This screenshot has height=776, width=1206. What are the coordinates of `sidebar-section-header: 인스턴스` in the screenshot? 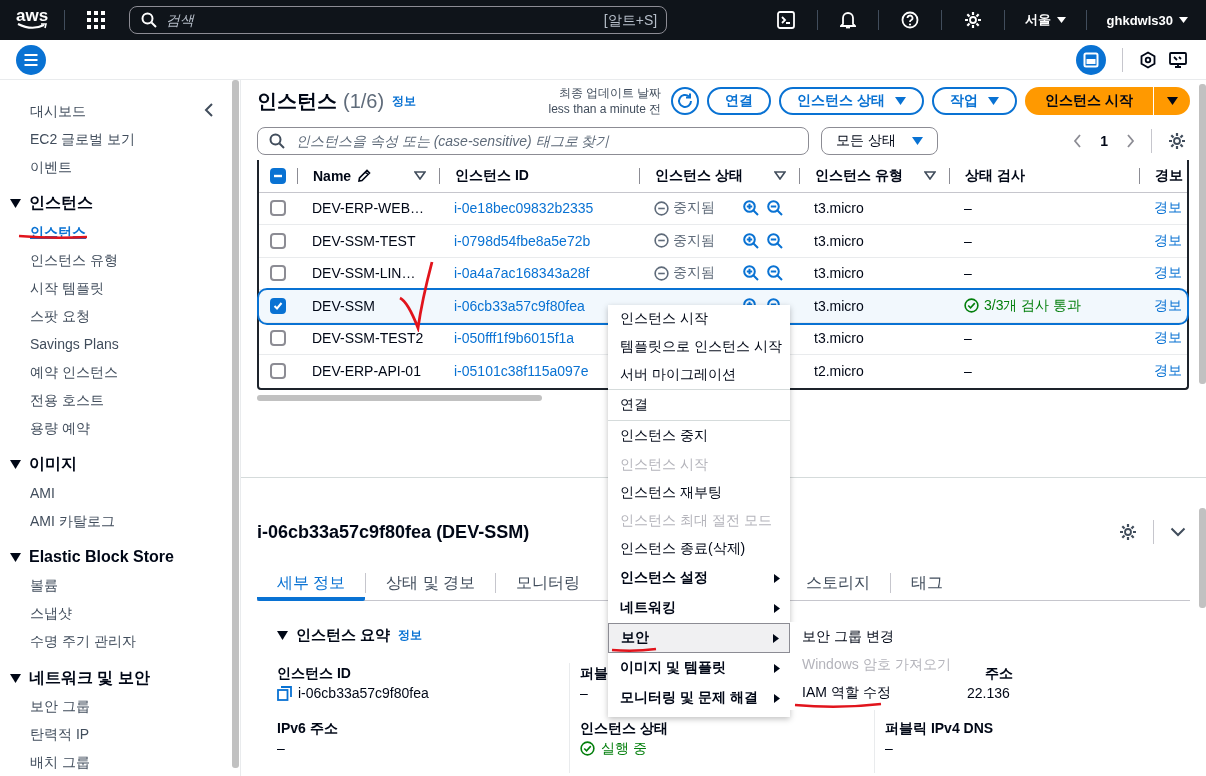 It's located at (46, 204).